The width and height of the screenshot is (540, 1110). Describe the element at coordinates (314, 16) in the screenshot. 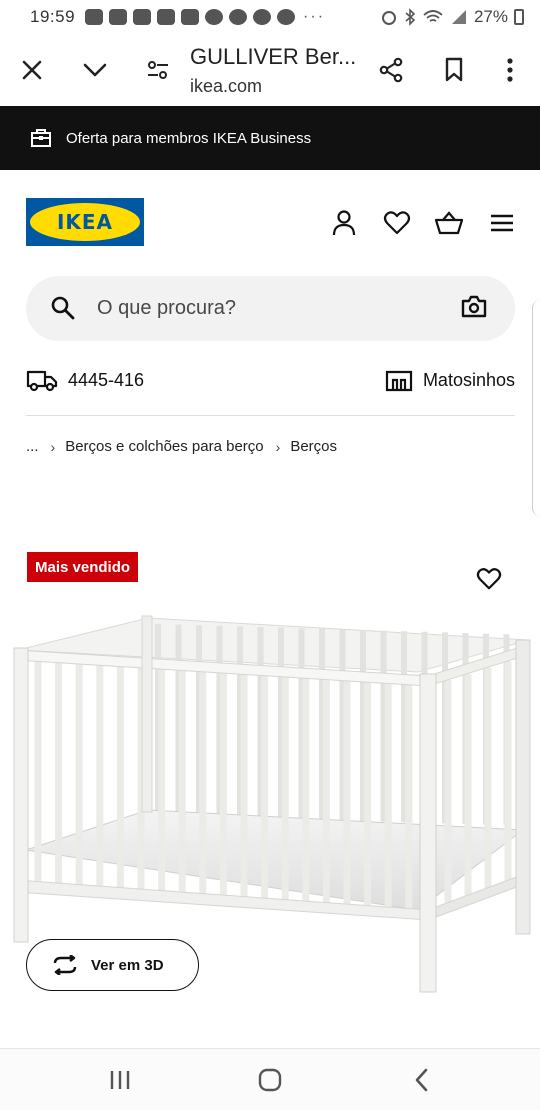

I see `more-notifications: ···` at that location.